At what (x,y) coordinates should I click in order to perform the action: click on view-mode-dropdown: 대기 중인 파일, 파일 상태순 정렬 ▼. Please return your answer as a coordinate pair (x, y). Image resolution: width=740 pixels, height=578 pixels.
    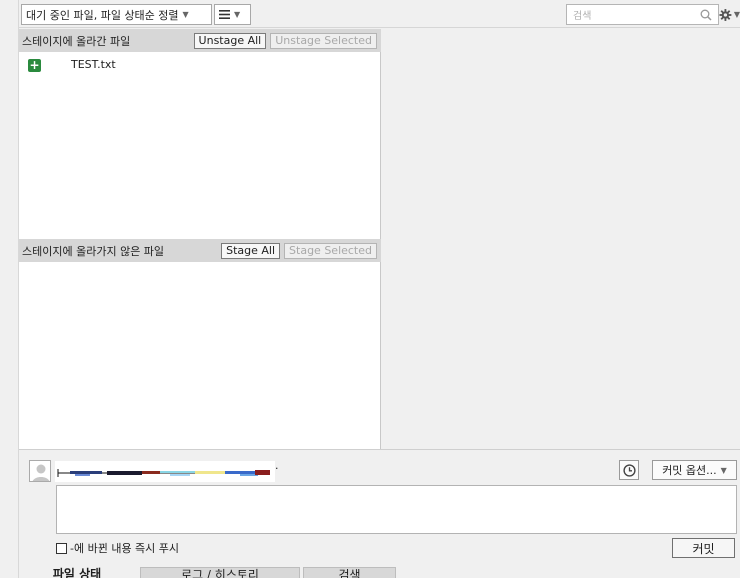
    Looking at the image, I should click on (116, 14).